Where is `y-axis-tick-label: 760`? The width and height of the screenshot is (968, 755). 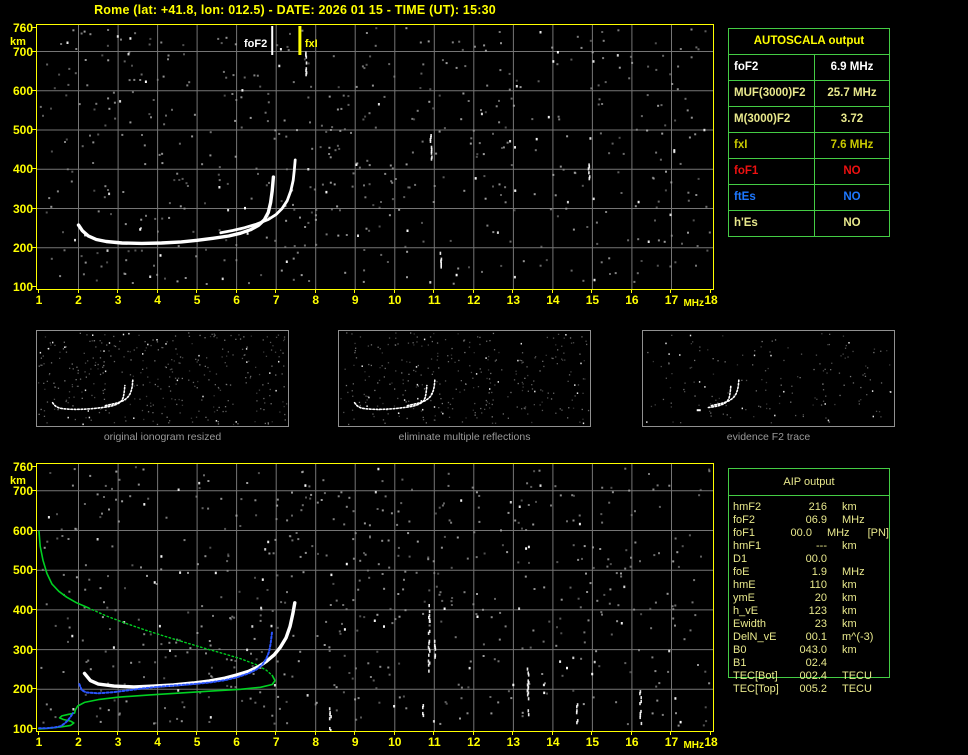
y-axis-tick-label: 760 is located at coordinates (22, 28).